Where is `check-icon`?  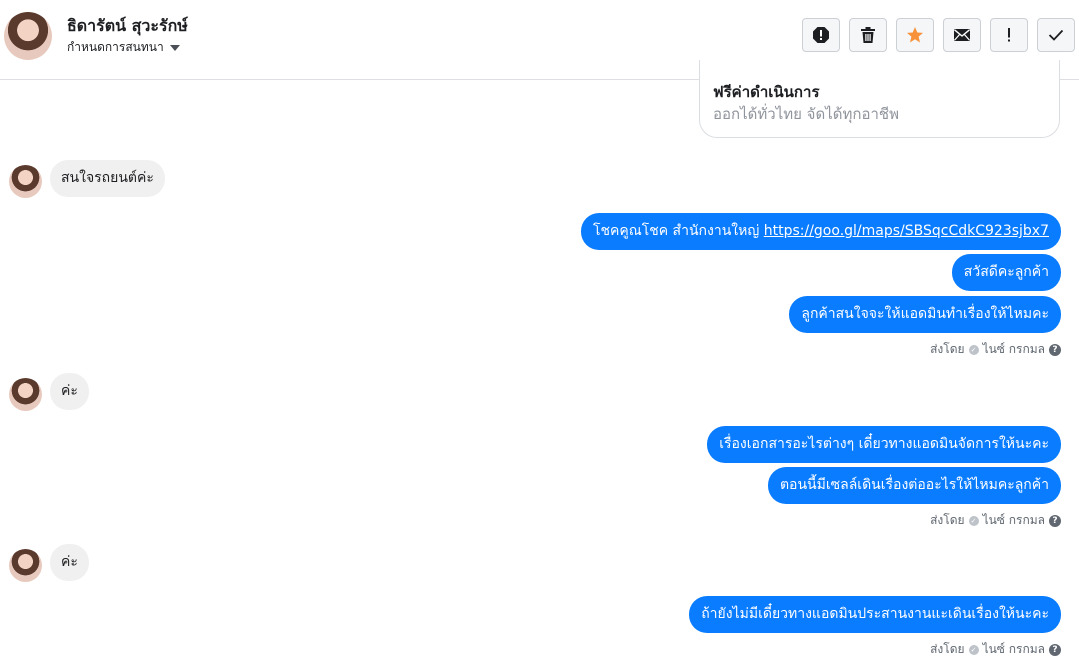 check-icon is located at coordinates (1056, 35).